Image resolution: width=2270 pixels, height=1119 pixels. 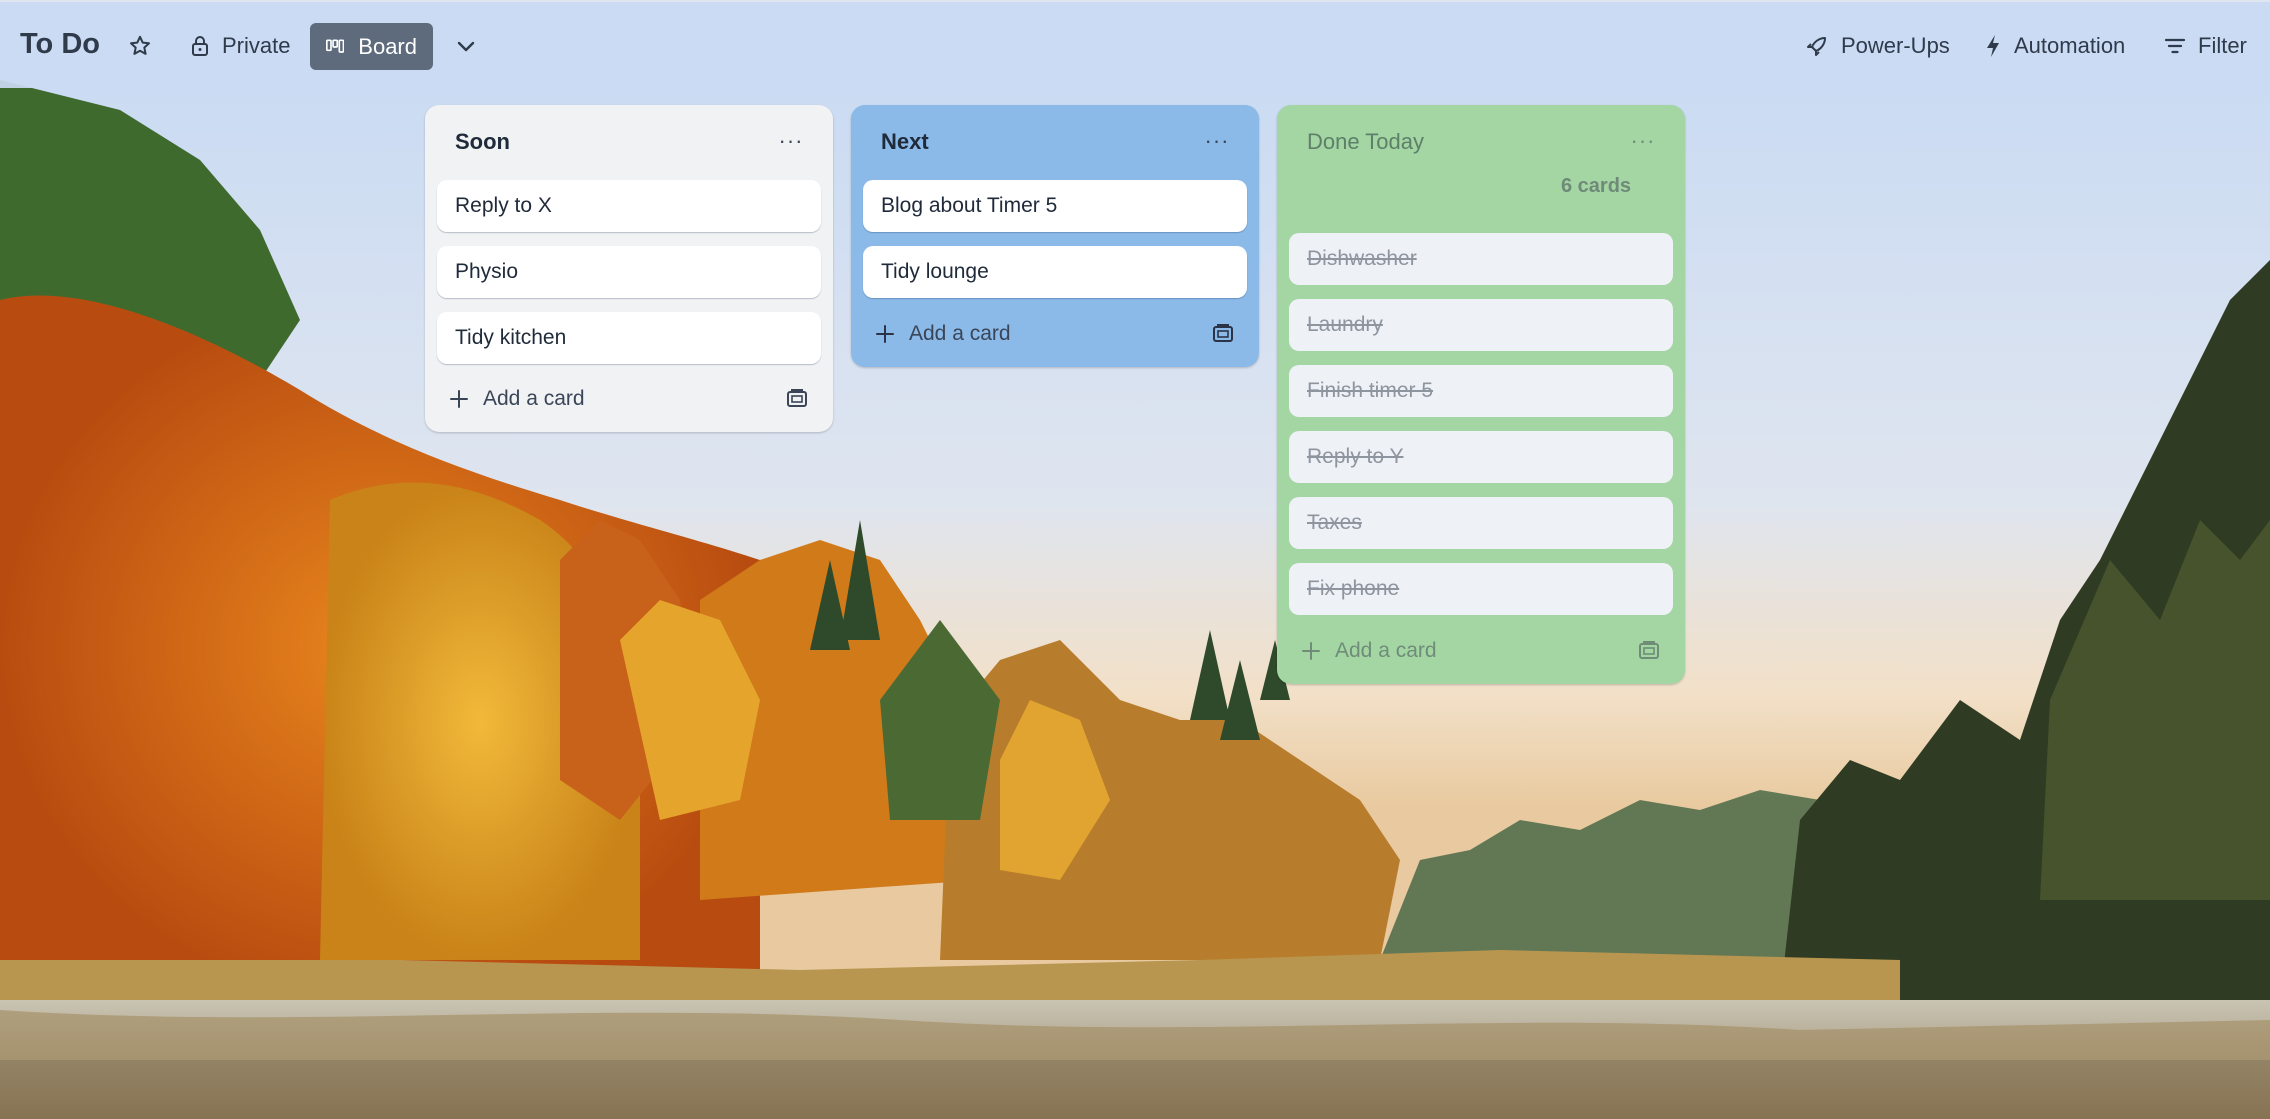 I want to click on automation-label: Automation, so click(x=2070, y=45).